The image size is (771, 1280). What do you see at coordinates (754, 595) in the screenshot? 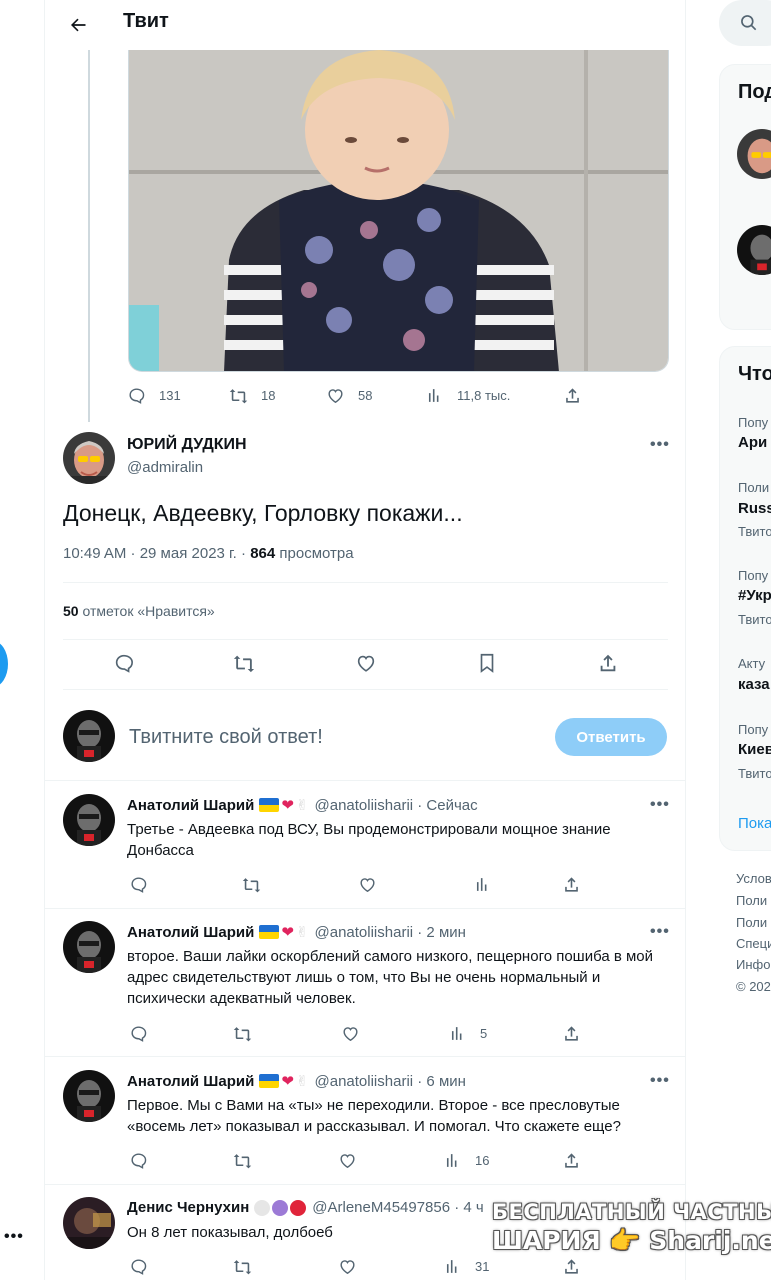
I see `trend-name: #Укр` at bounding box center [754, 595].